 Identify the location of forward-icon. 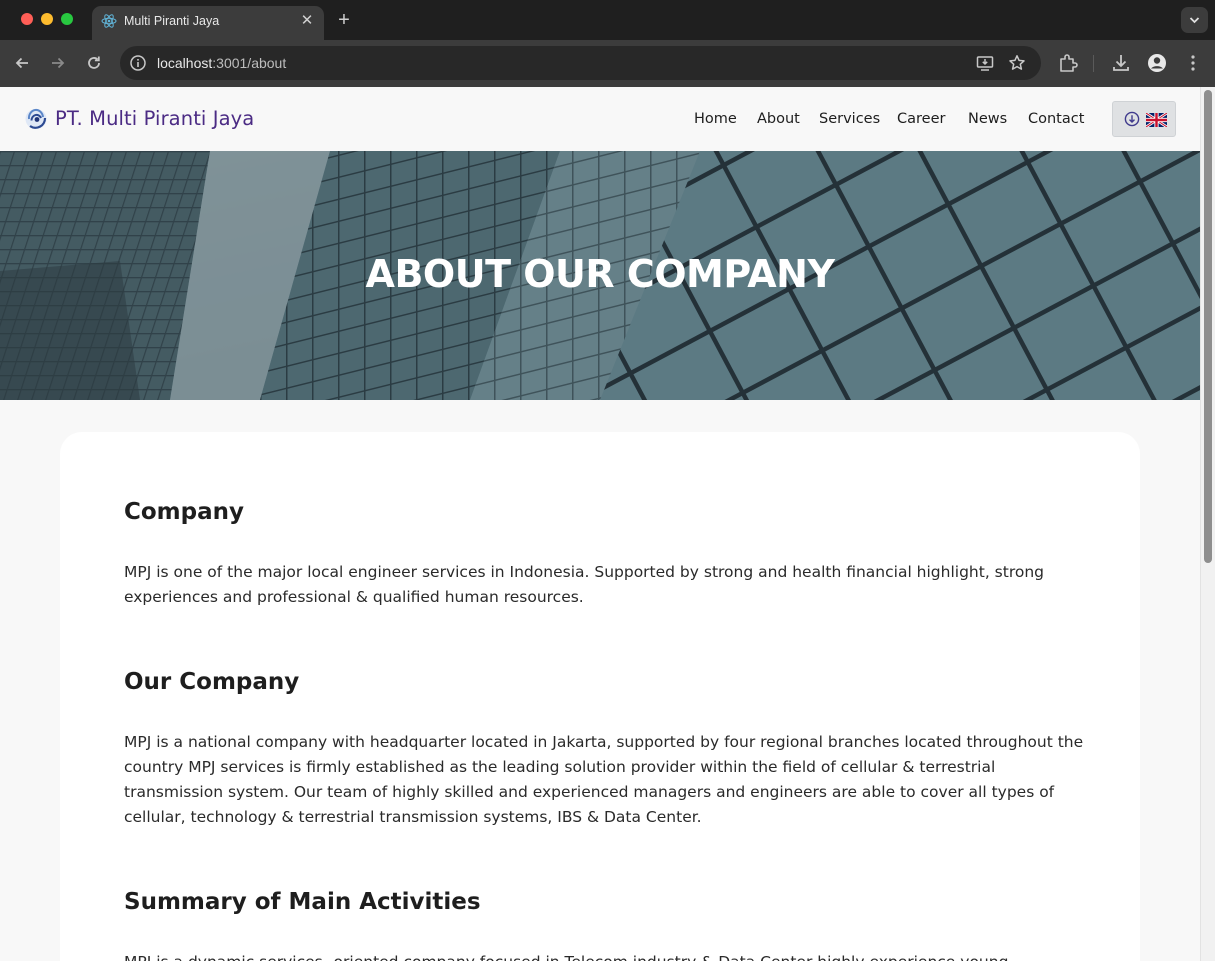
(58, 63).